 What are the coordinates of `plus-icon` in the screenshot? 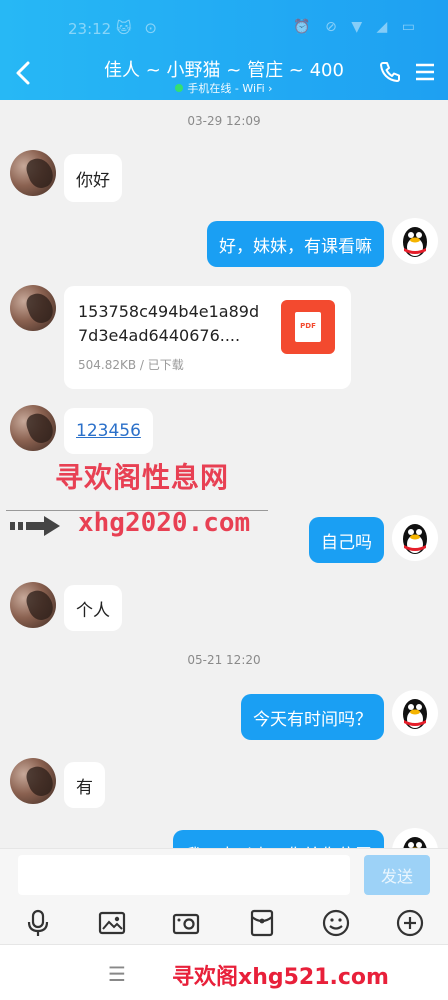 It's located at (410, 923).